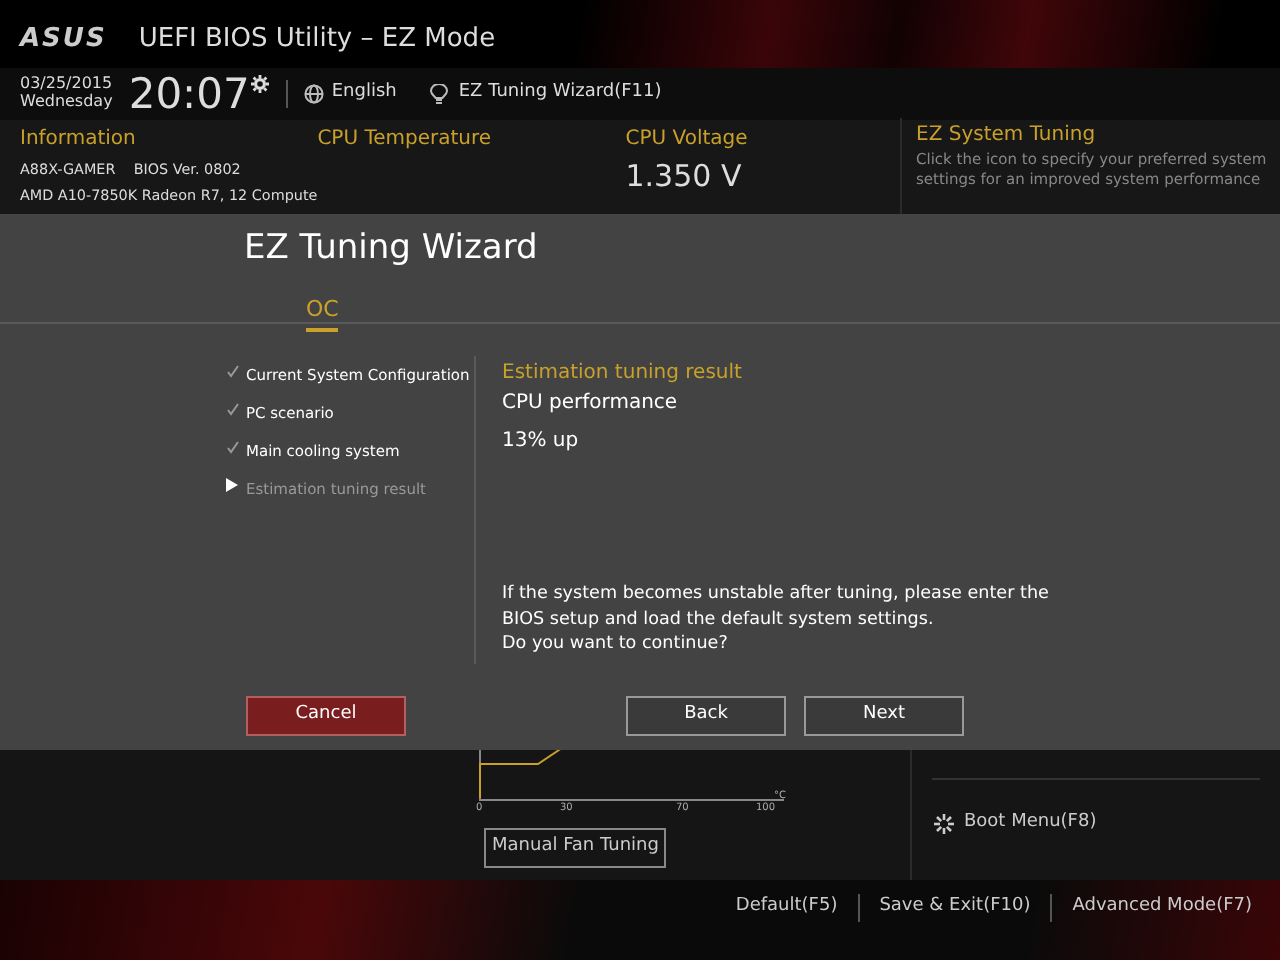 The width and height of the screenshot is (1280, 960). I want to click on result-value: 13% up, so click(541, 441).